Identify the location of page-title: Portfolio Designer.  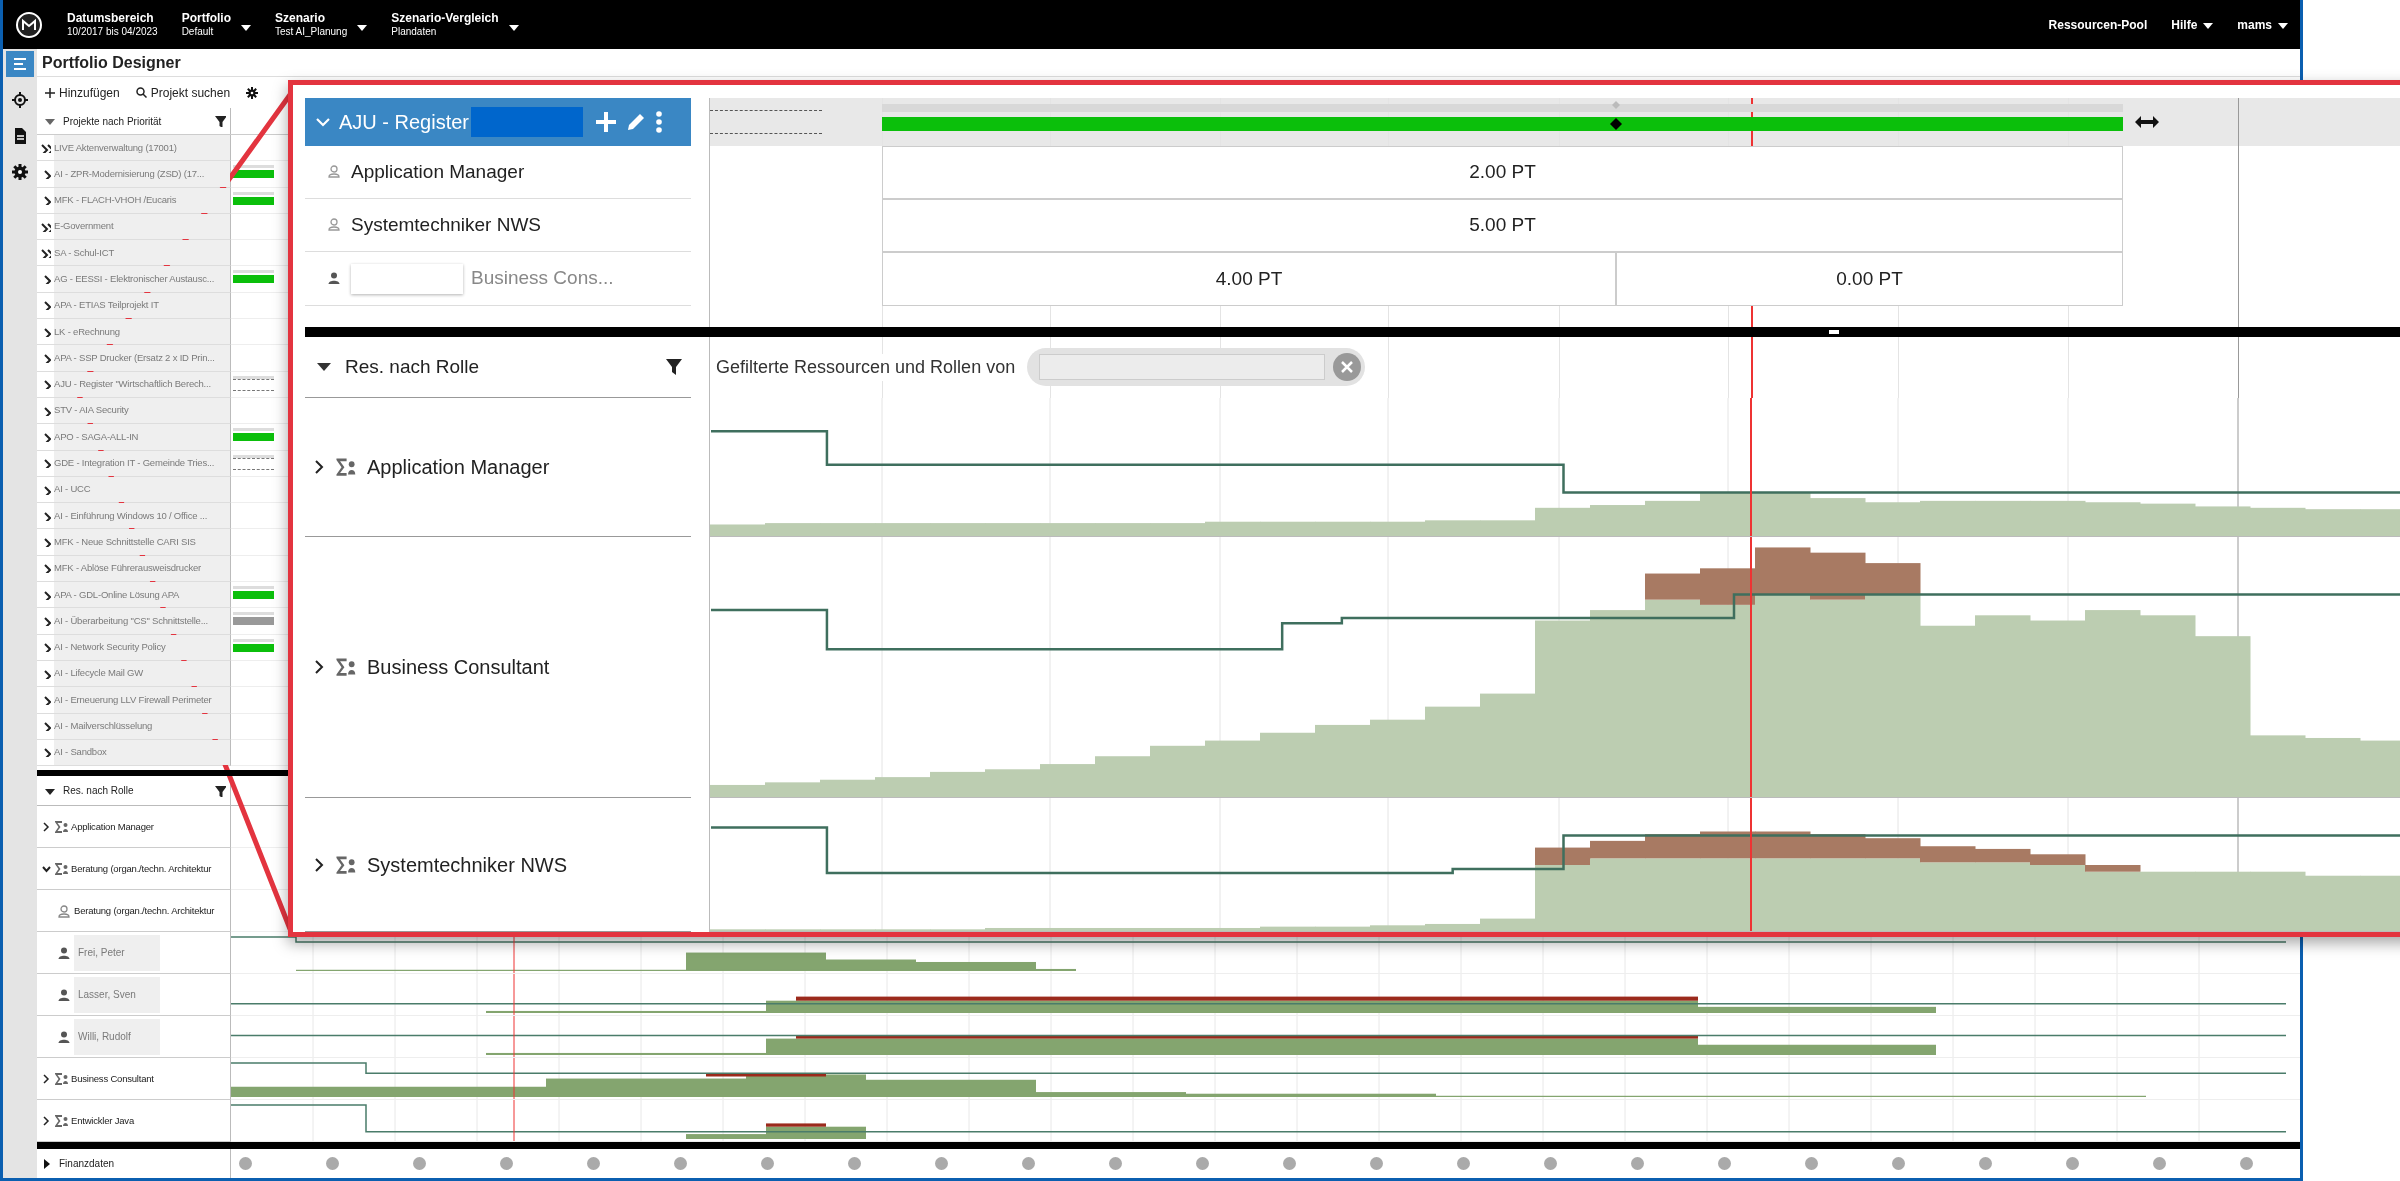
(1168, 63).